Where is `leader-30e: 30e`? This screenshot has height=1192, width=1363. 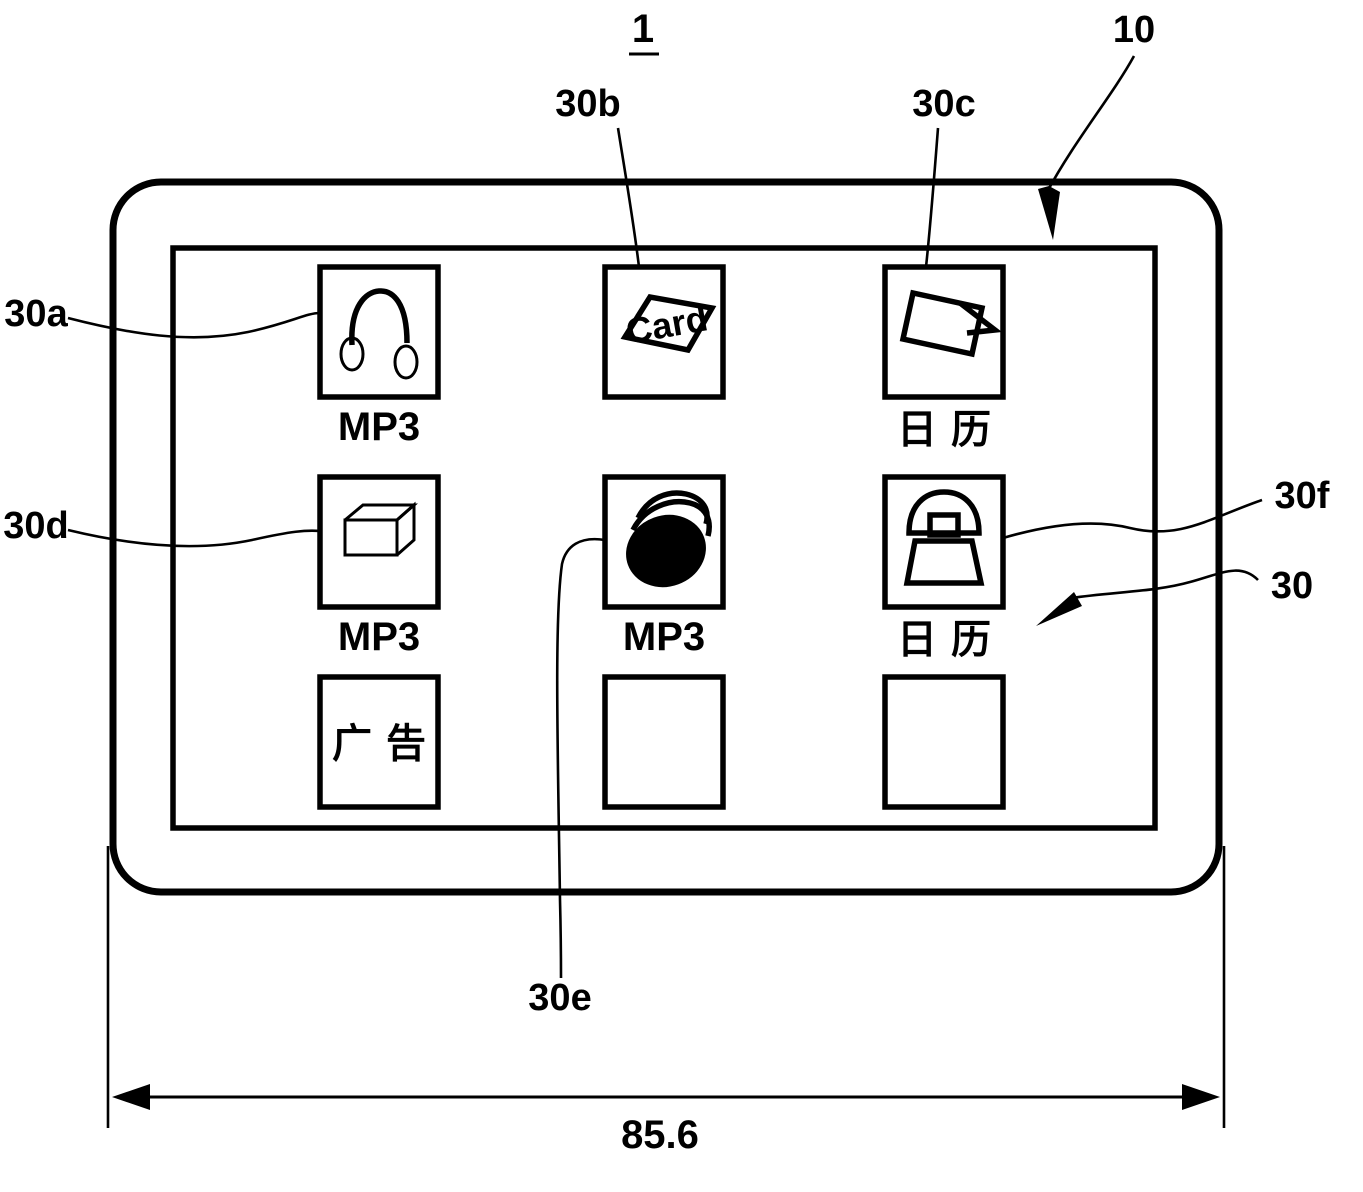 leader-30e: 30e is located at coordinates (567, 778).